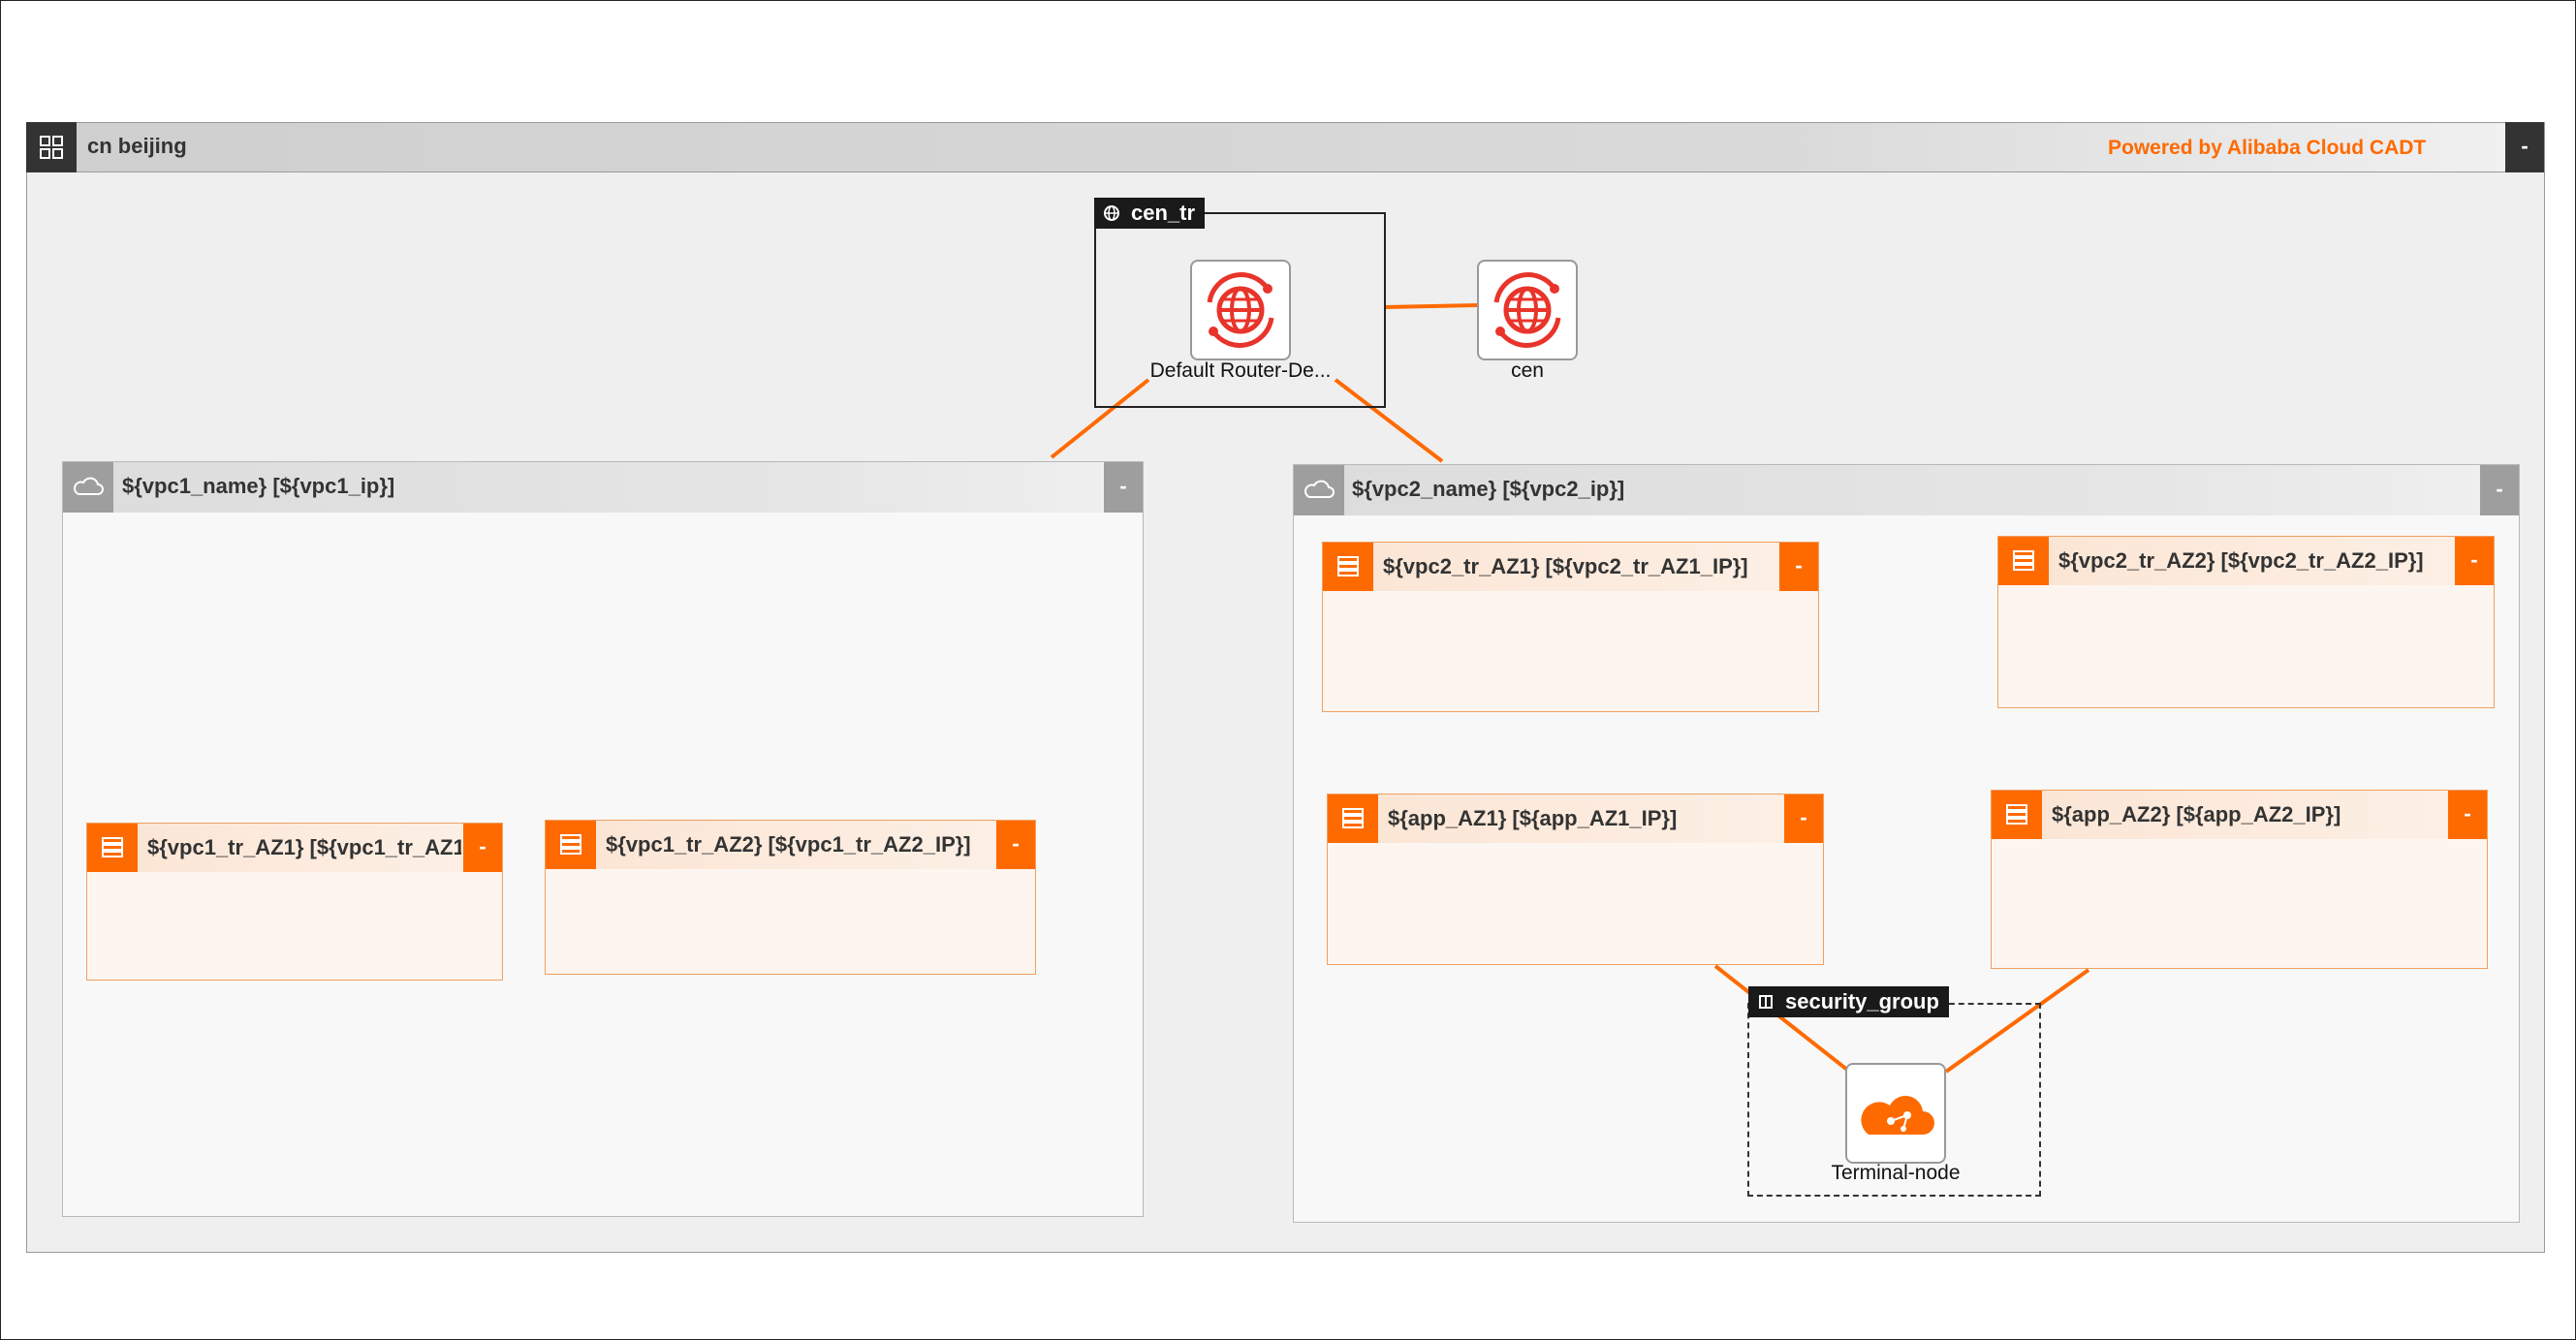  I want to click on region-title: cn beijing, so click(137, 146).